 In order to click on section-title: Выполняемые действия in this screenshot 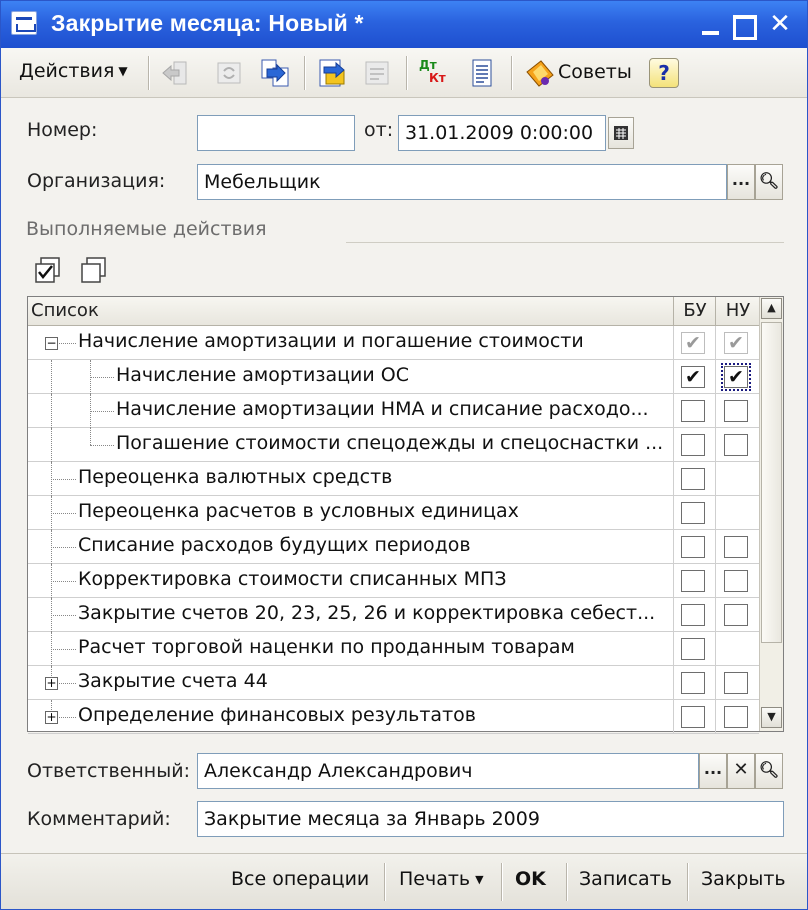, I will do `click(146, 229)`.